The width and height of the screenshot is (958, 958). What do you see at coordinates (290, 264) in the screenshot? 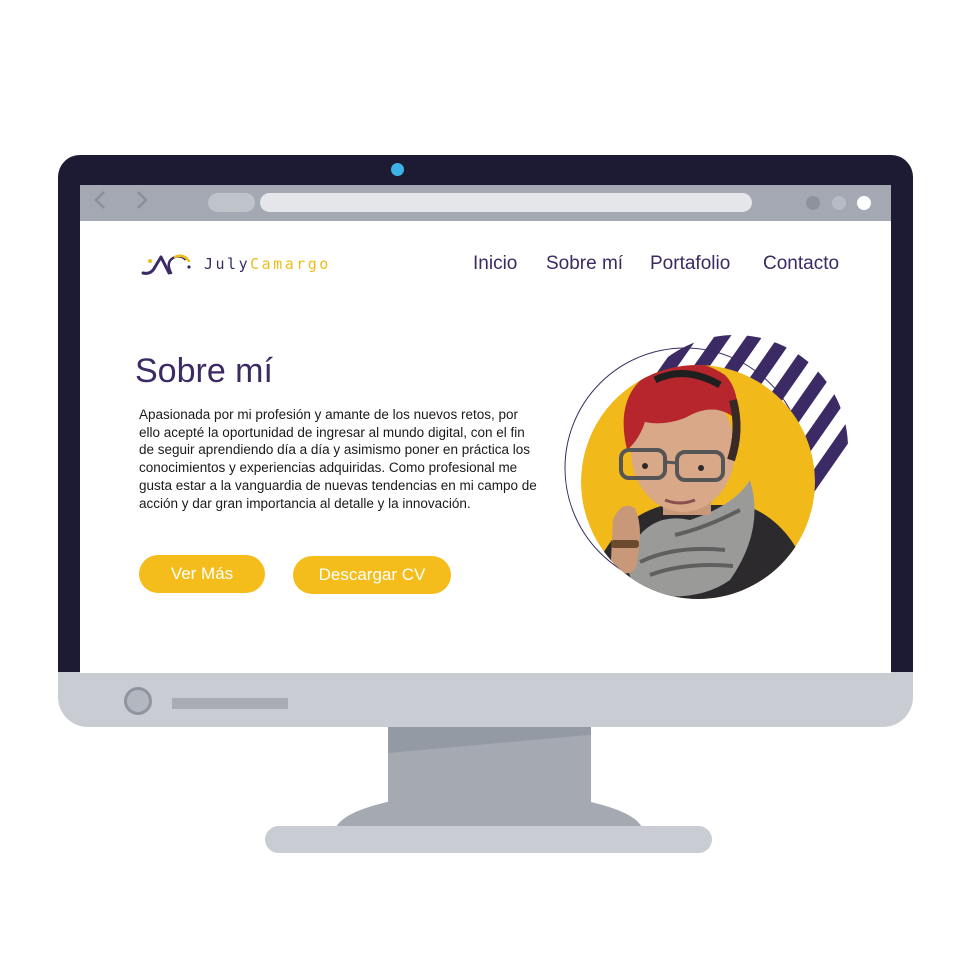
I see `brand-second: Camargo` at bounding box center [290, 264].